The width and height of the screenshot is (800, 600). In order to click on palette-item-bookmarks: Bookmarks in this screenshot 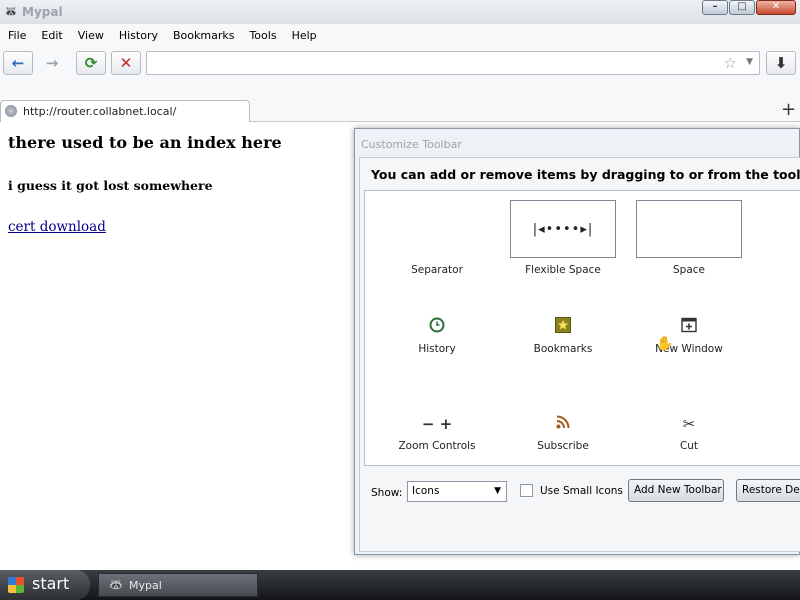, I will do `click(563, 336)`.